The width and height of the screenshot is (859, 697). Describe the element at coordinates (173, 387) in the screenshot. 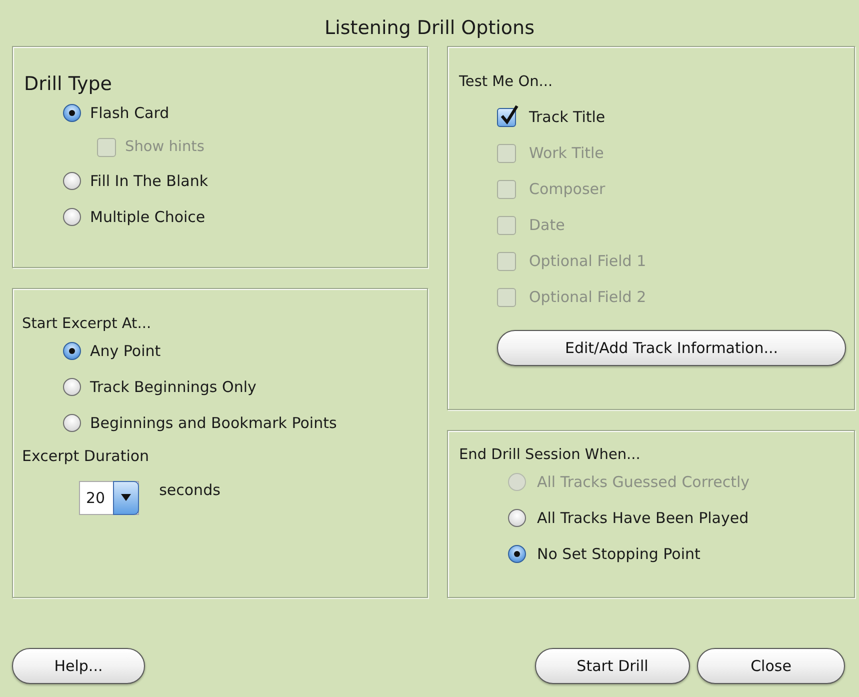

I see `option-label: Track Beginnings Only` at that location.